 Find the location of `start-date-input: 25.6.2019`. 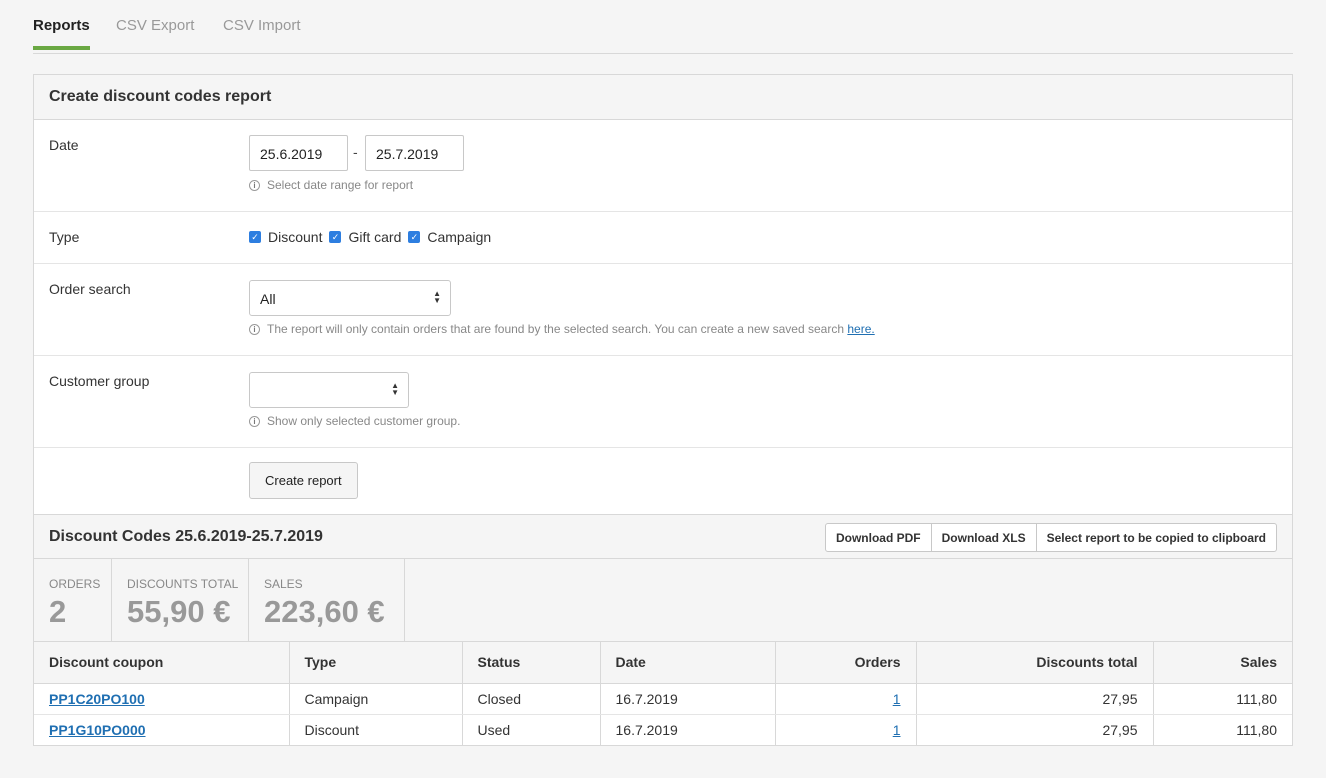

start-date-input: 25.6.2019 is located at coordinates (298, 153).